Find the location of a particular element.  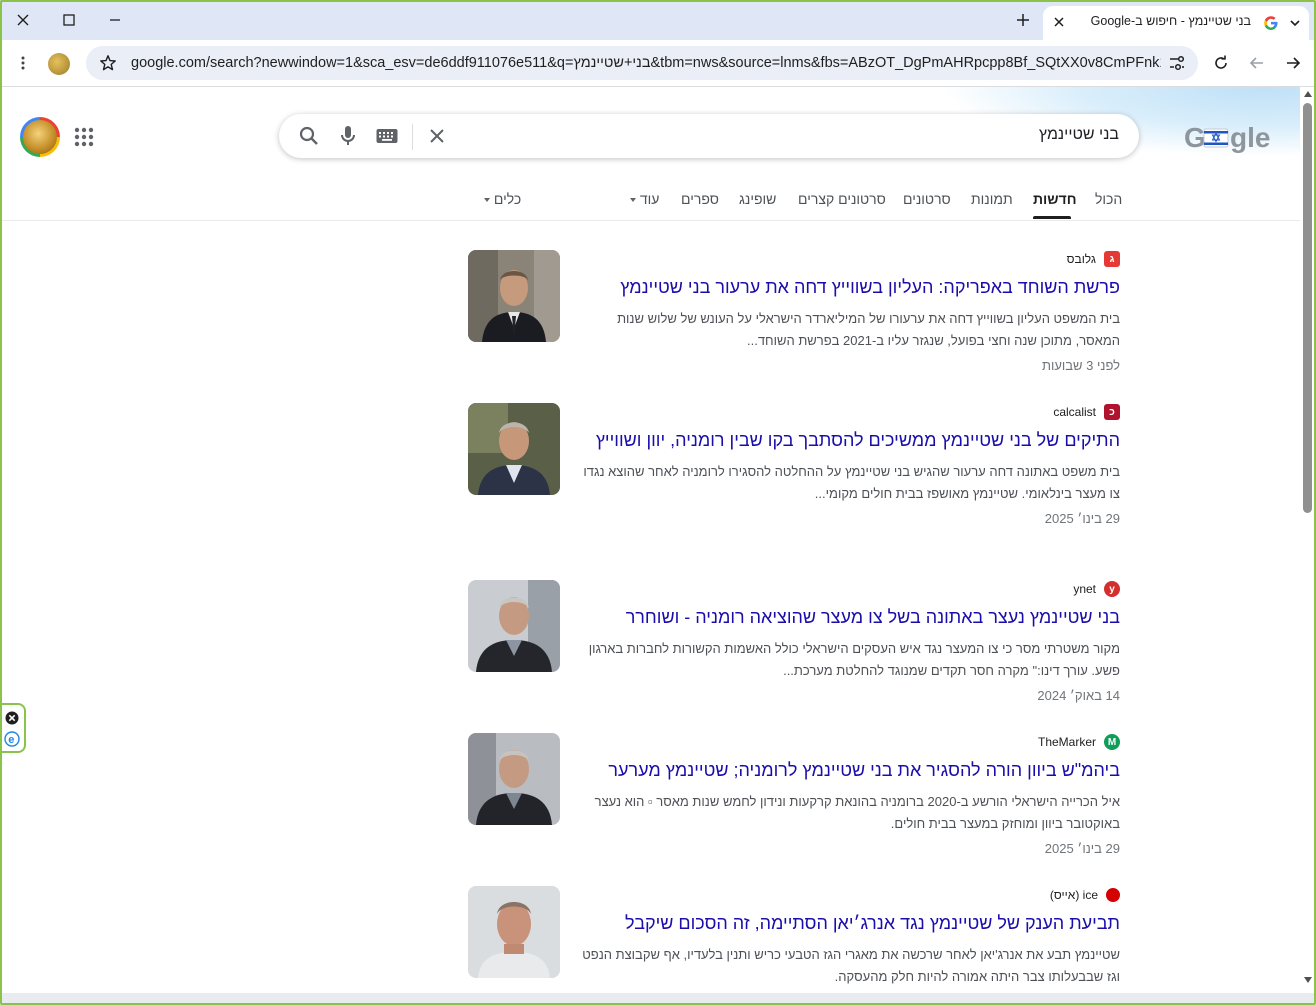

tab-shopping: שופינג is located at coordinates (757, 199).